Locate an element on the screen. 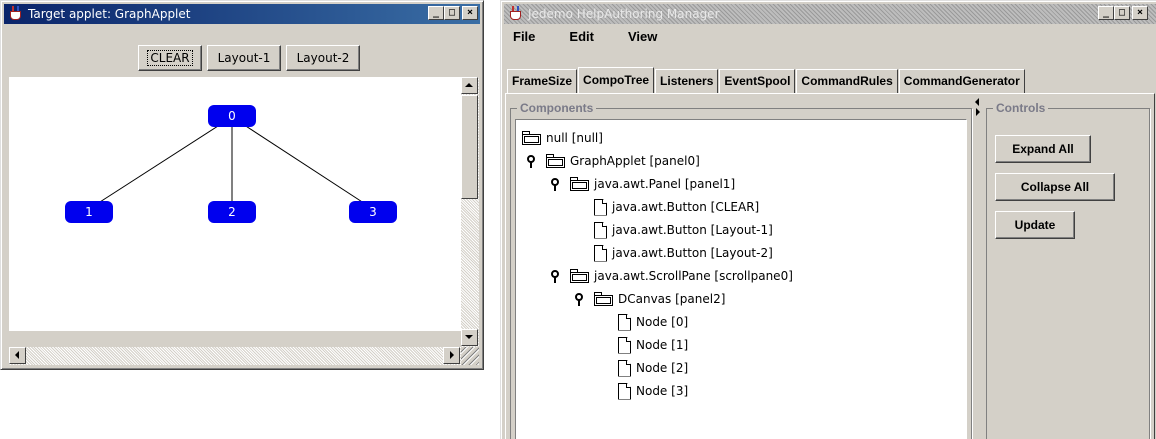 Image resolution: width=1156 pixels, height=439 pixels. tree-node: Node [0] is located at coordinates (653, 322).